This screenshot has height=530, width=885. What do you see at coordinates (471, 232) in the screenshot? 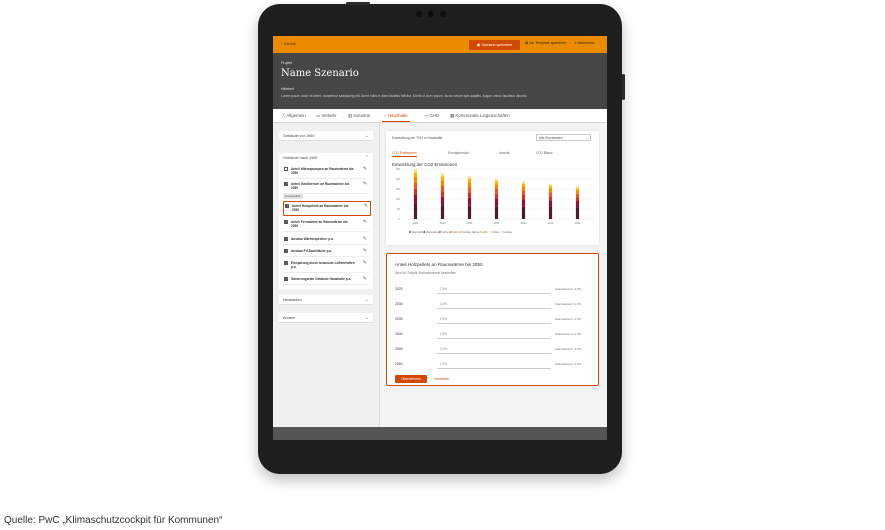
I see `legend-label: Sonstige Wärme` at bounding box center [471, 232].